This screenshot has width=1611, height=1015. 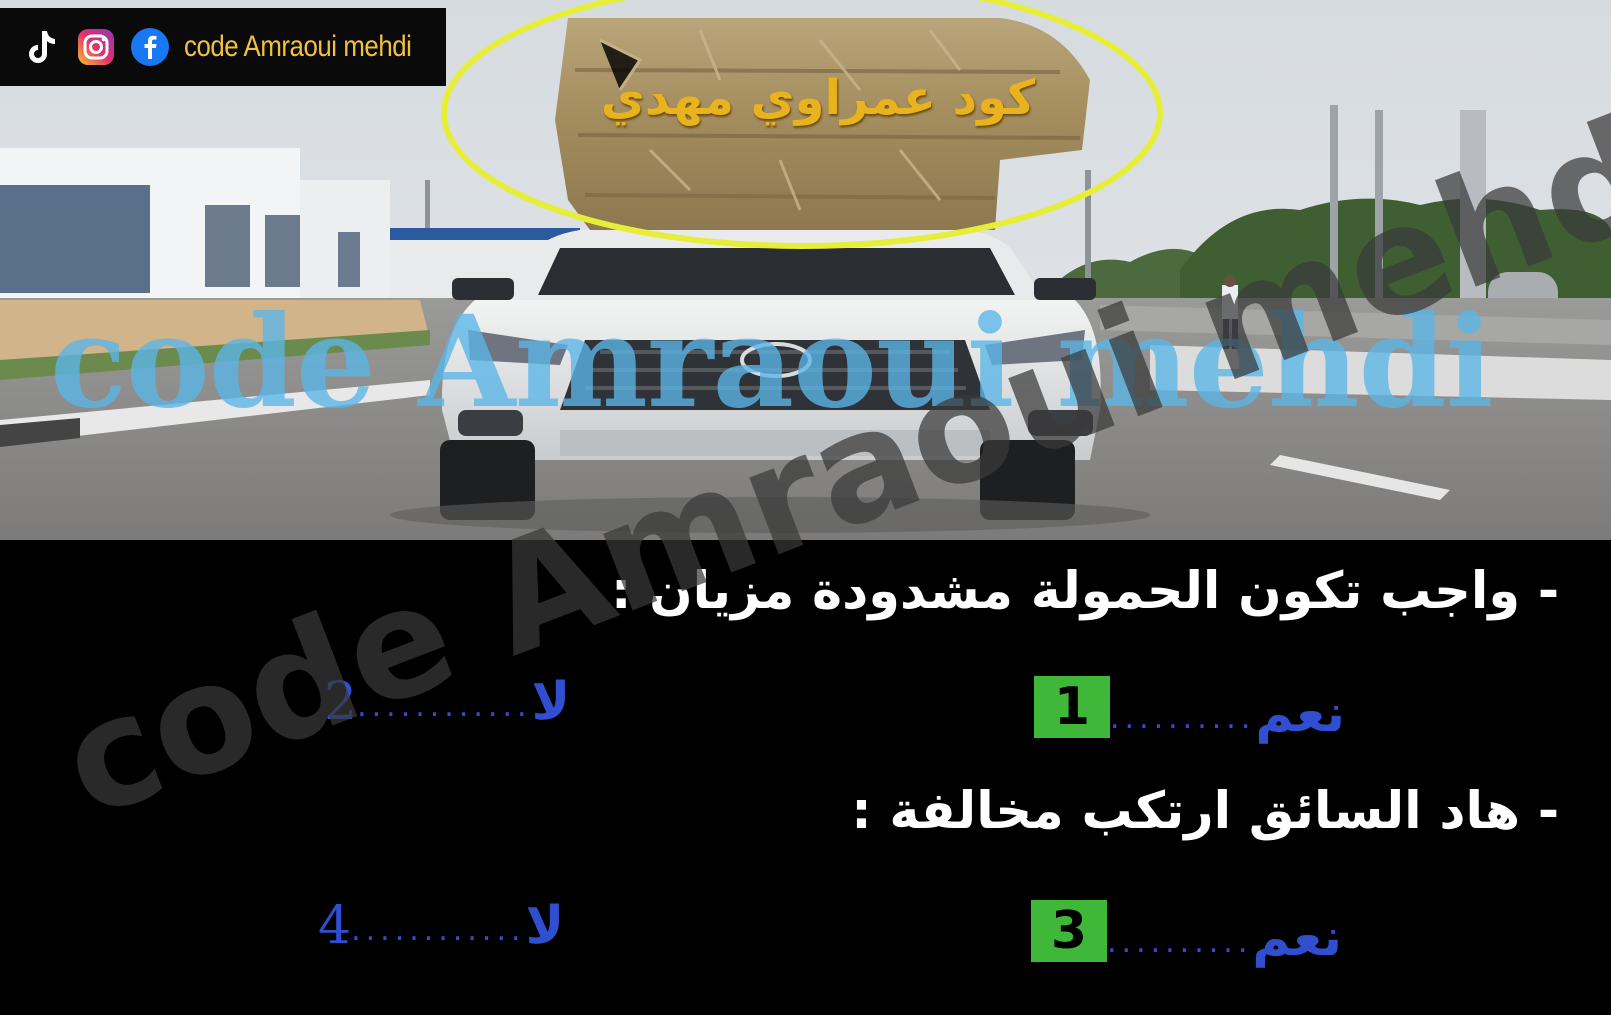 I want to click on option-number: 4, so click(x=335, y=926).